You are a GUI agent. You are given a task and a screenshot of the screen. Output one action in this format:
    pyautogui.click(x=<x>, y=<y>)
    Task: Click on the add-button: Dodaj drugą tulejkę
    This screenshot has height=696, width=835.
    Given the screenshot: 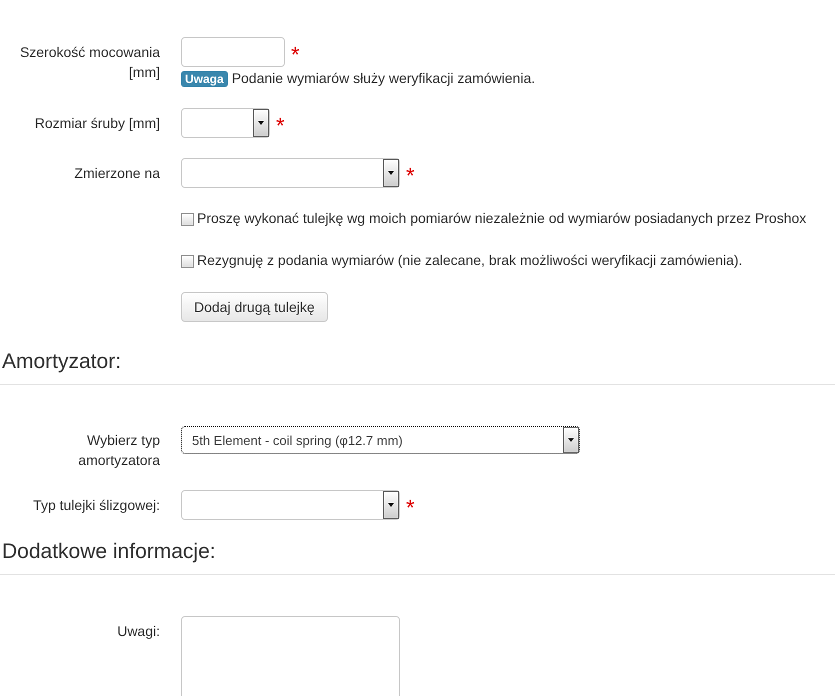 What is the action you would take?
    pyautogui.click(x=254, y=307)
    